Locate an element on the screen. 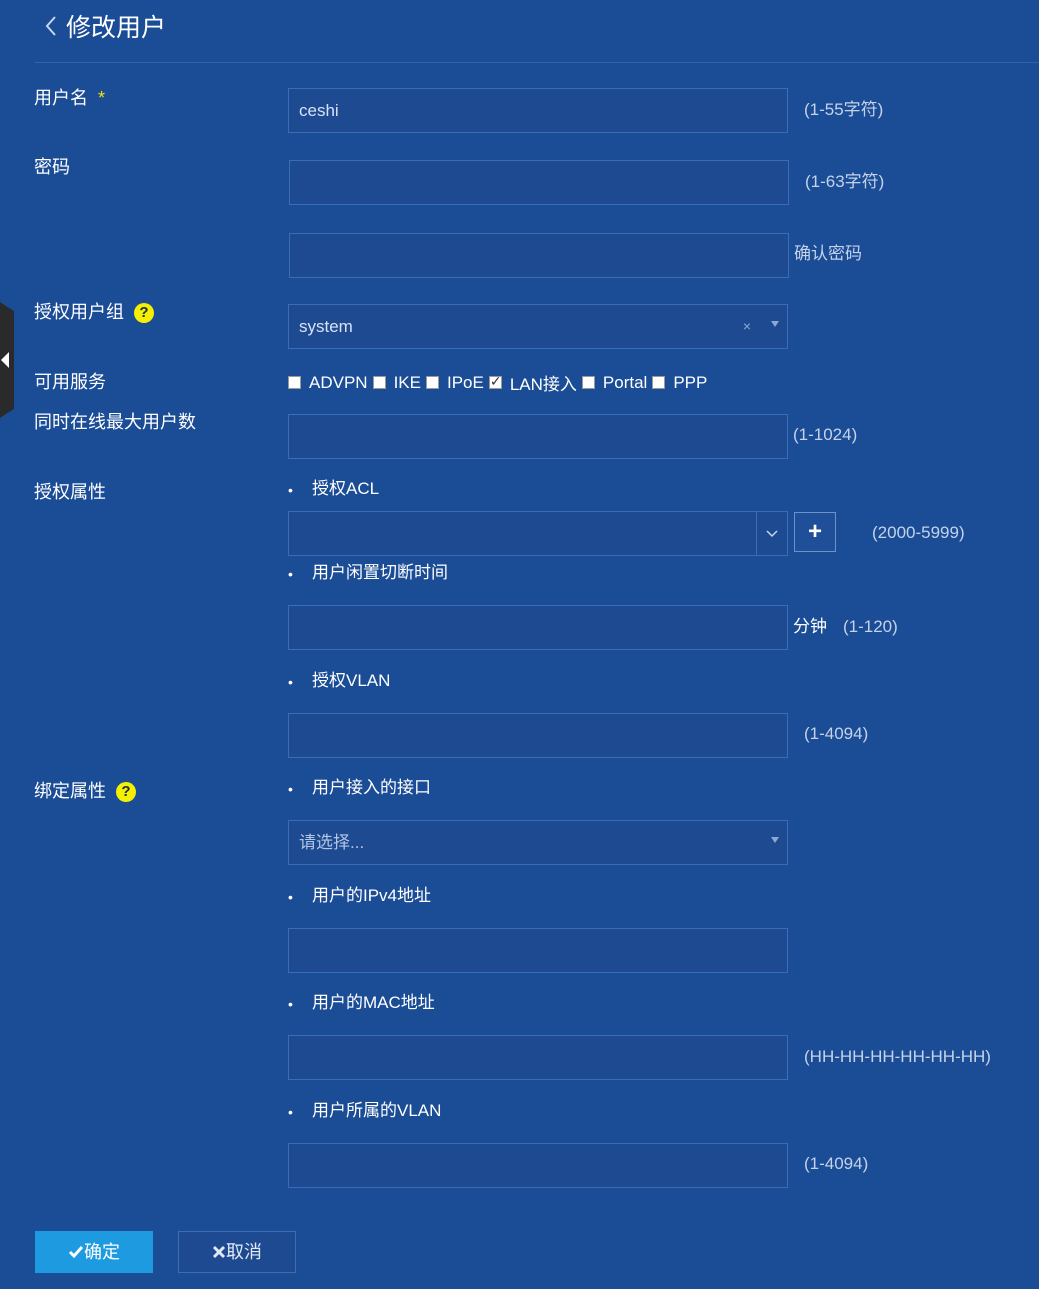  acl-hint: (2000-5999) is located at coordinates (918, 532).